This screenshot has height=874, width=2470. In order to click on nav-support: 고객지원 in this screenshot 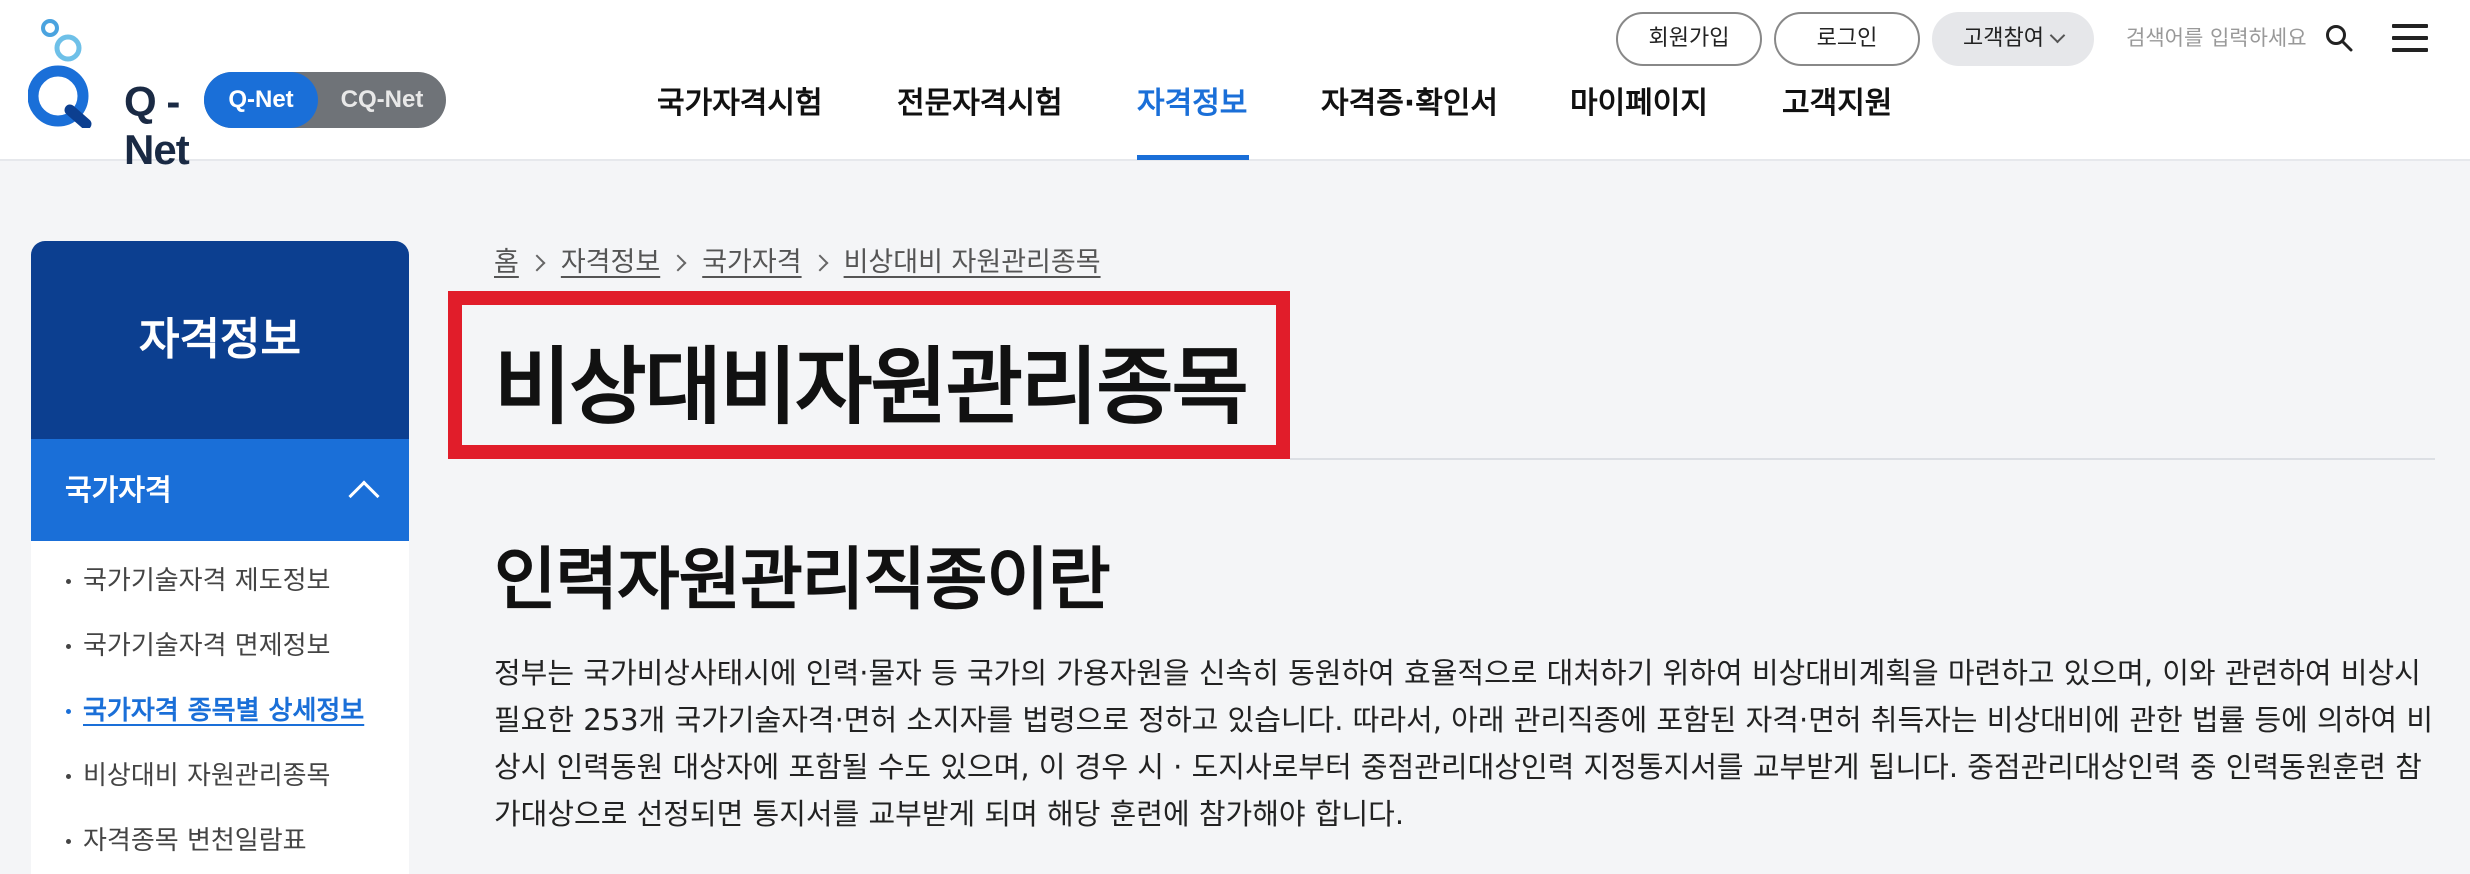, I will do `click(1837, 99)`.